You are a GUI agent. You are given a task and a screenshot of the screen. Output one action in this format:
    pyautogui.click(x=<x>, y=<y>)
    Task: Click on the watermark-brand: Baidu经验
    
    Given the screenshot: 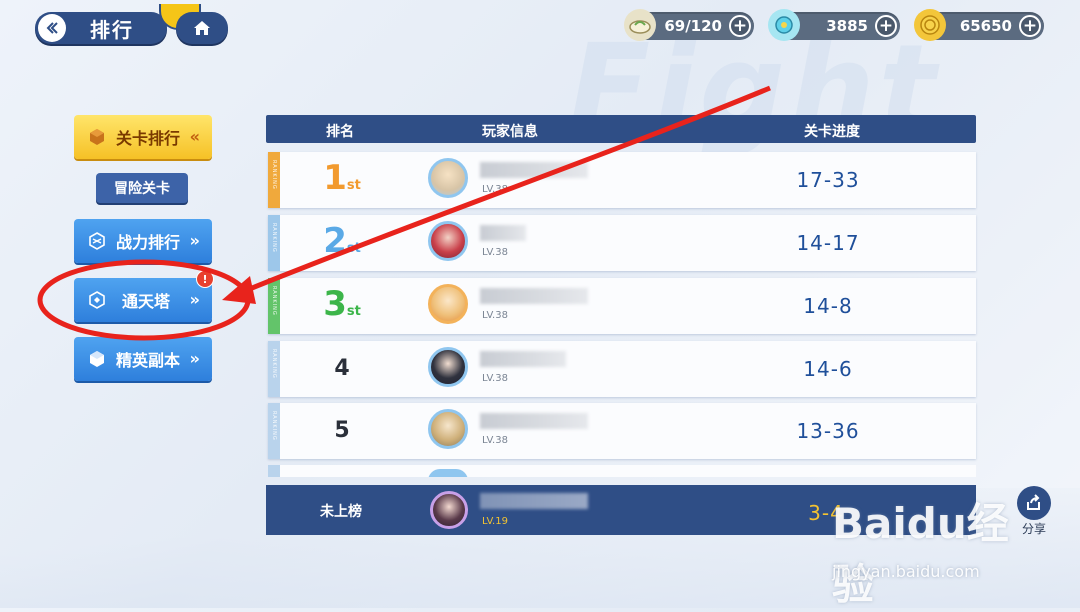 What is the action you would take?
    pyautogui.click(x=920, y=554)
    